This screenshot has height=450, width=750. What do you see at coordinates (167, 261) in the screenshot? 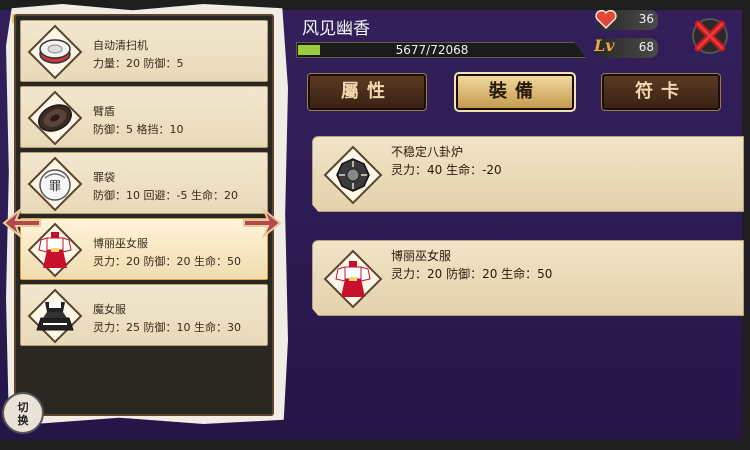
I see `item-stats: 灵力：20 防御：20 生命：50` at bounding box center [167, 261].